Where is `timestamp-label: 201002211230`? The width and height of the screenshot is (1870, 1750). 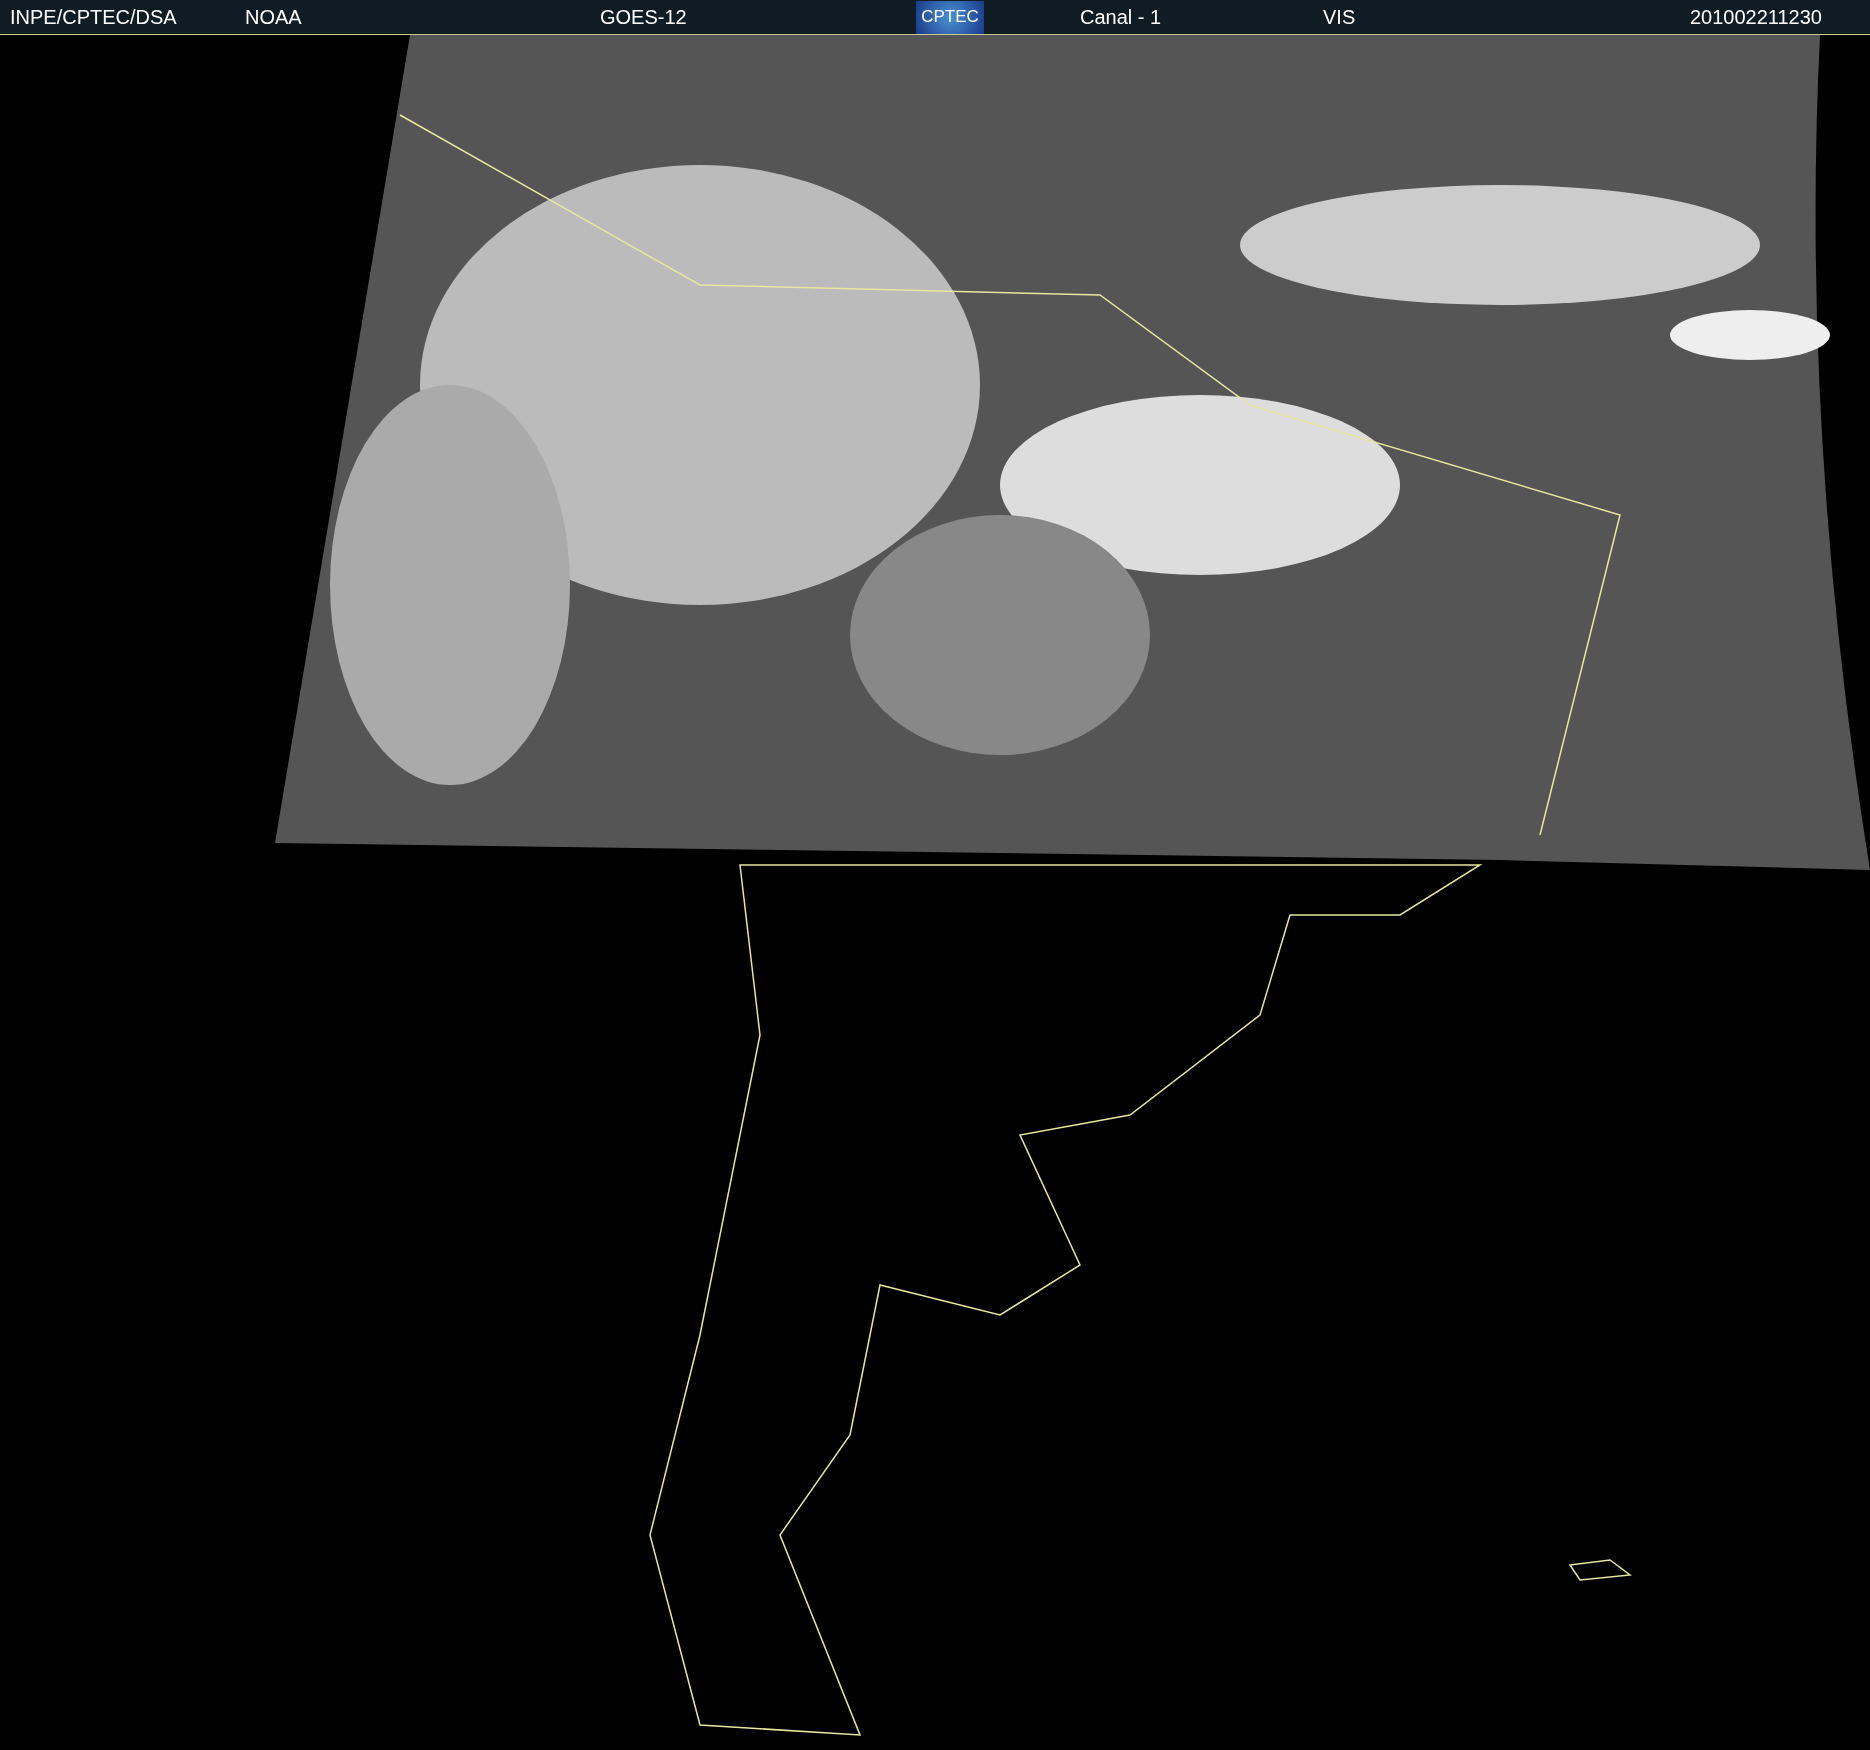 timestamp-label: 201002211230 is located at coordinates (1756, 17).